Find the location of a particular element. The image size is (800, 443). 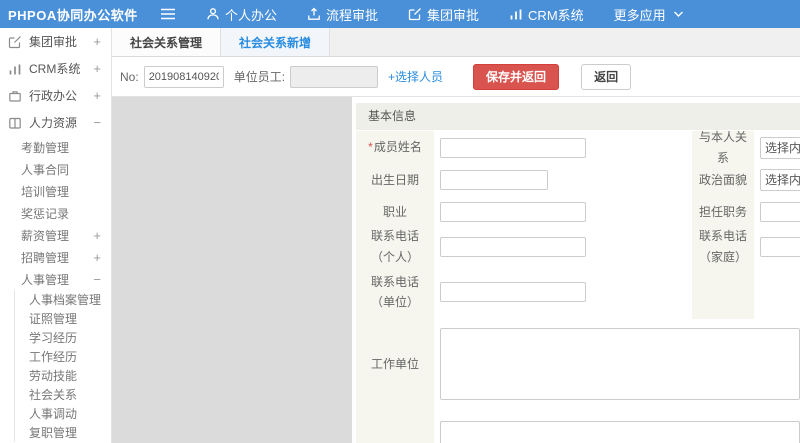

position-input is located at coordinates (780, 212).